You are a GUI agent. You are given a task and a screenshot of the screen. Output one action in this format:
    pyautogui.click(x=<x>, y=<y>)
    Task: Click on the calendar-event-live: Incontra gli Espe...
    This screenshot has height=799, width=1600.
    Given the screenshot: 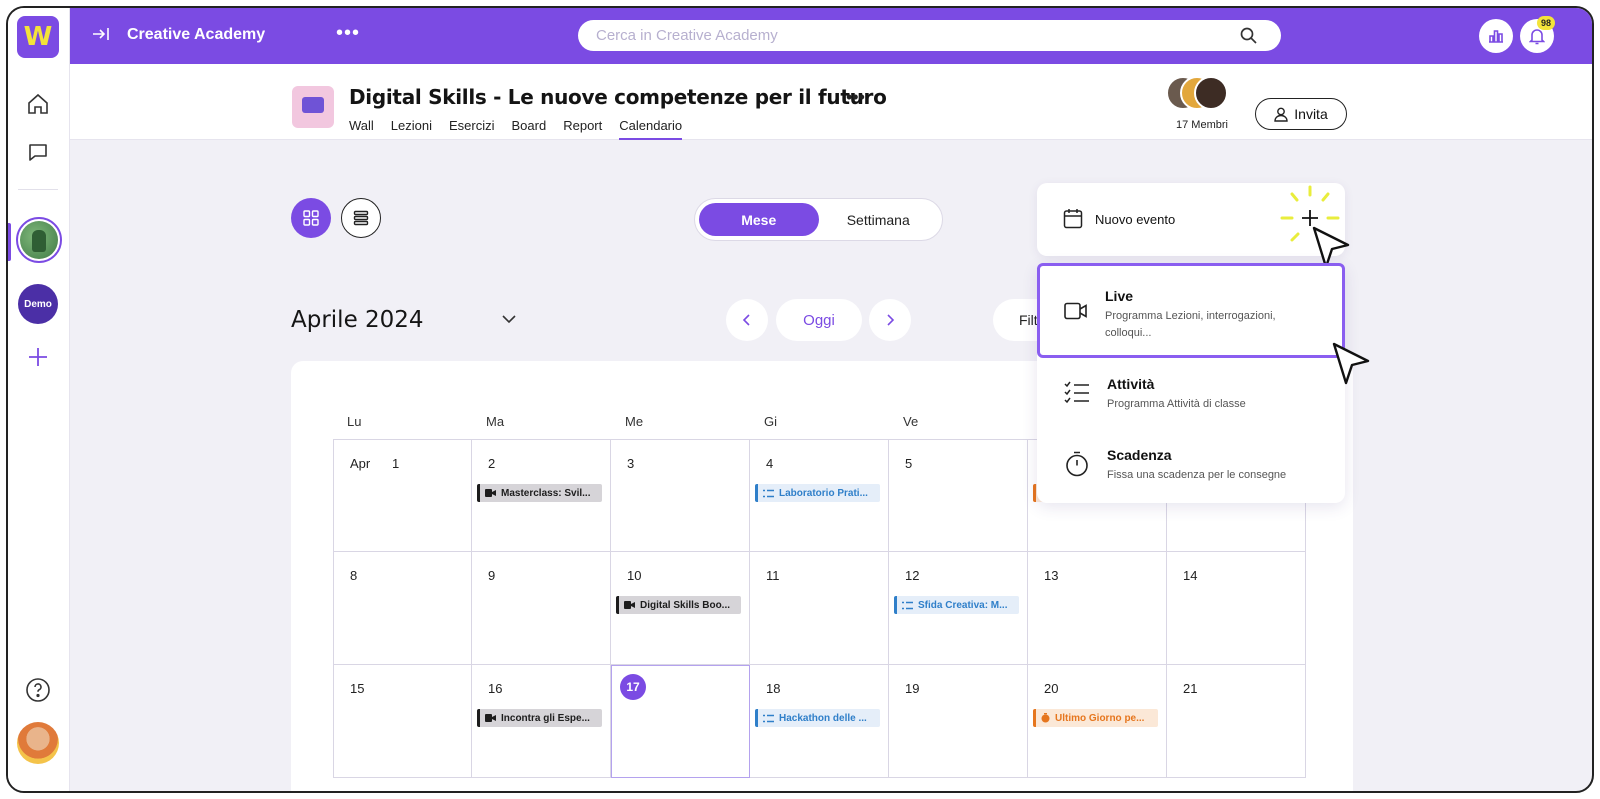 What is the action you would take?
    pyautogui.click(x=539, y=718)
    